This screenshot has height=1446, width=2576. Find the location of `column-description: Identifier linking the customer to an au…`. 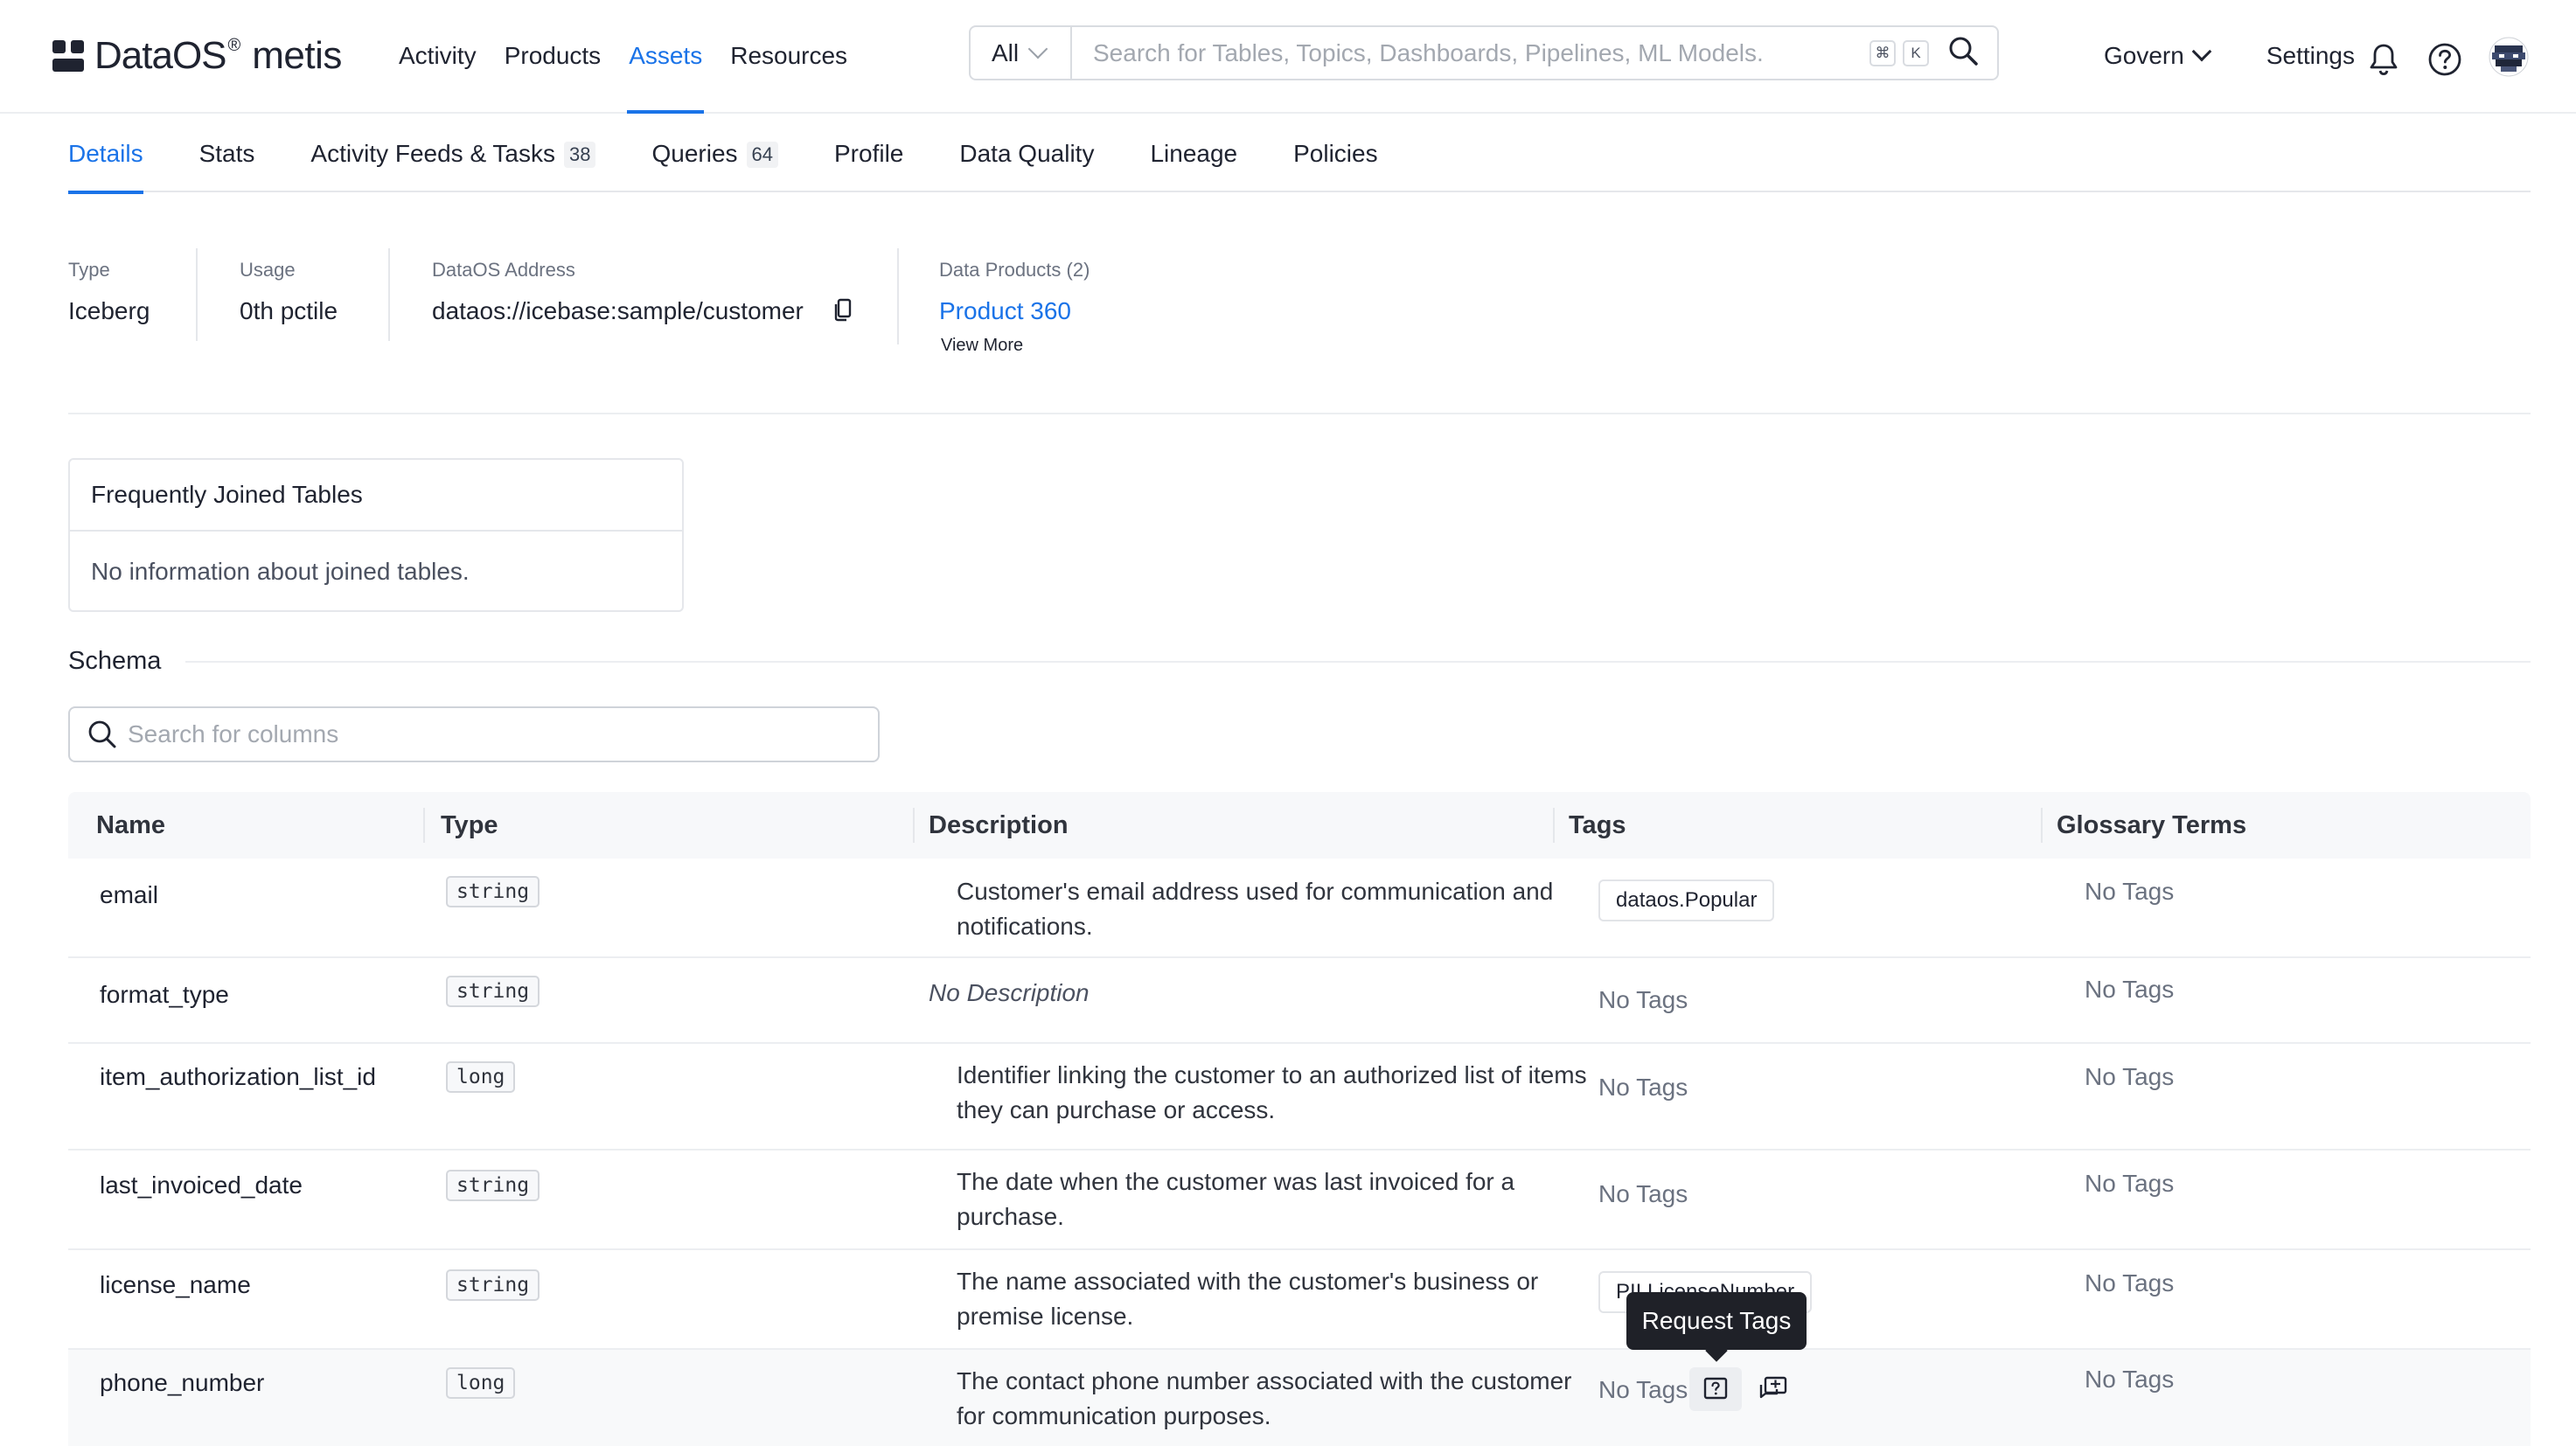

column-description: Identifier linking the customer to an au… is located at coordinates (1272, 1093).